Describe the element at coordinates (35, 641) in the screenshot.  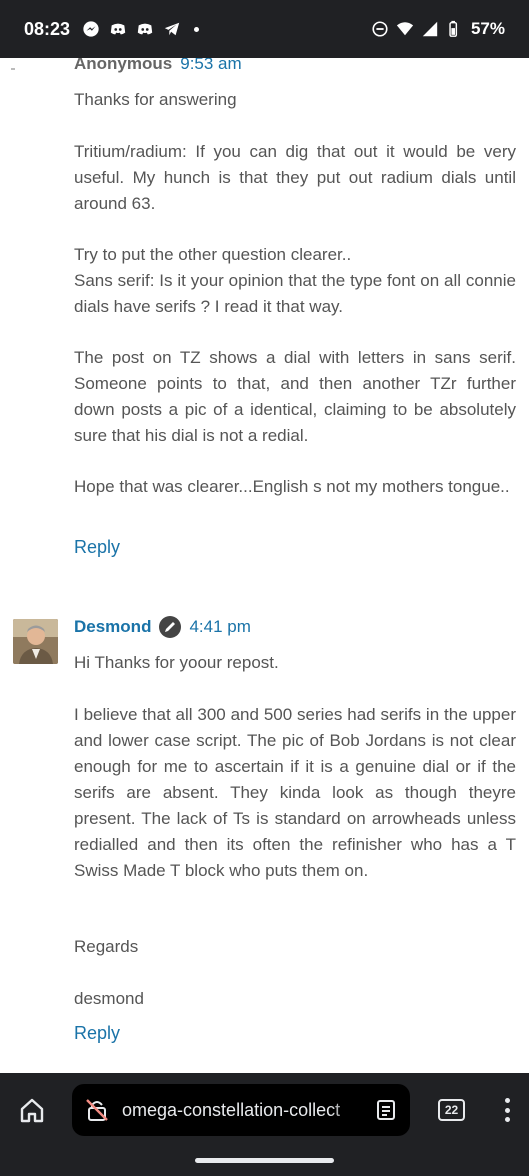
I see `avatar` at that location.